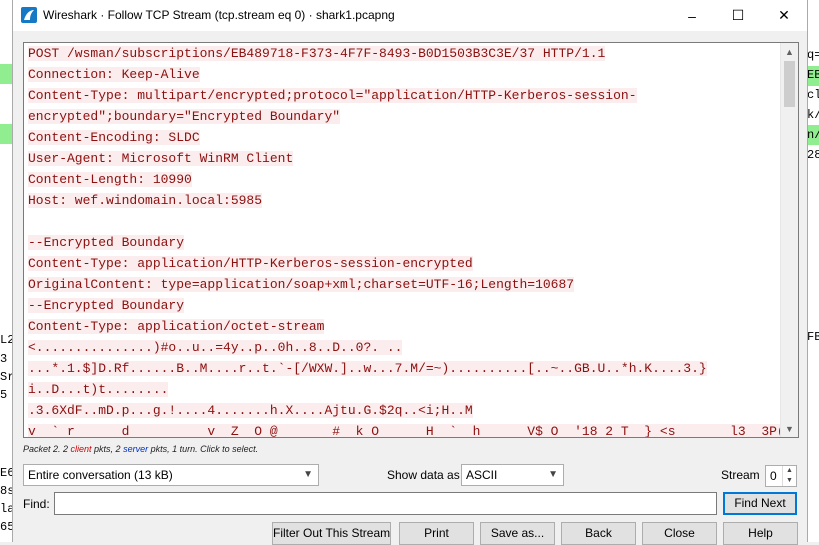 The height and width of the screenshot is (545, 819). What do you see at coordinates (692, 15) in the screenshot?
I see `minimize-button: –` at bounding box center [692, 15].